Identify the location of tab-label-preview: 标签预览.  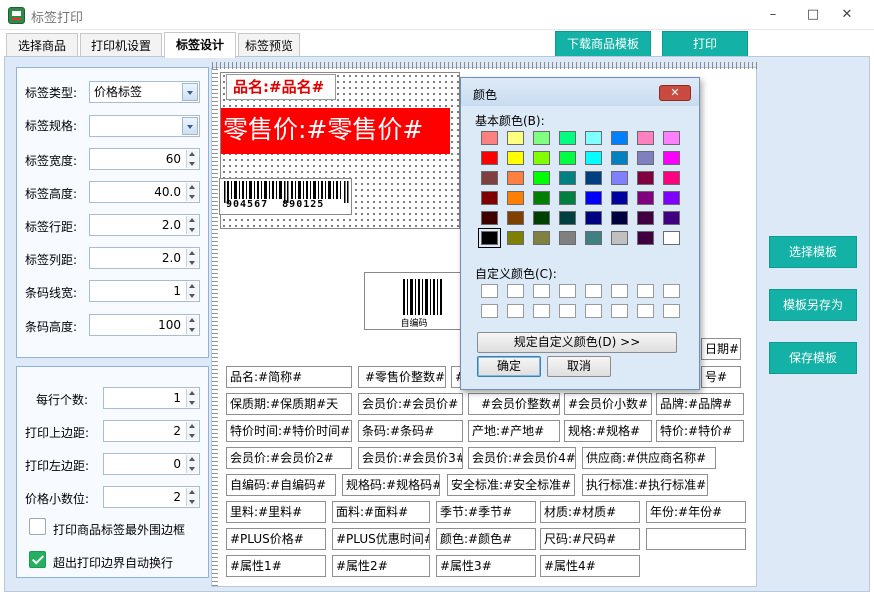
(269, 45).